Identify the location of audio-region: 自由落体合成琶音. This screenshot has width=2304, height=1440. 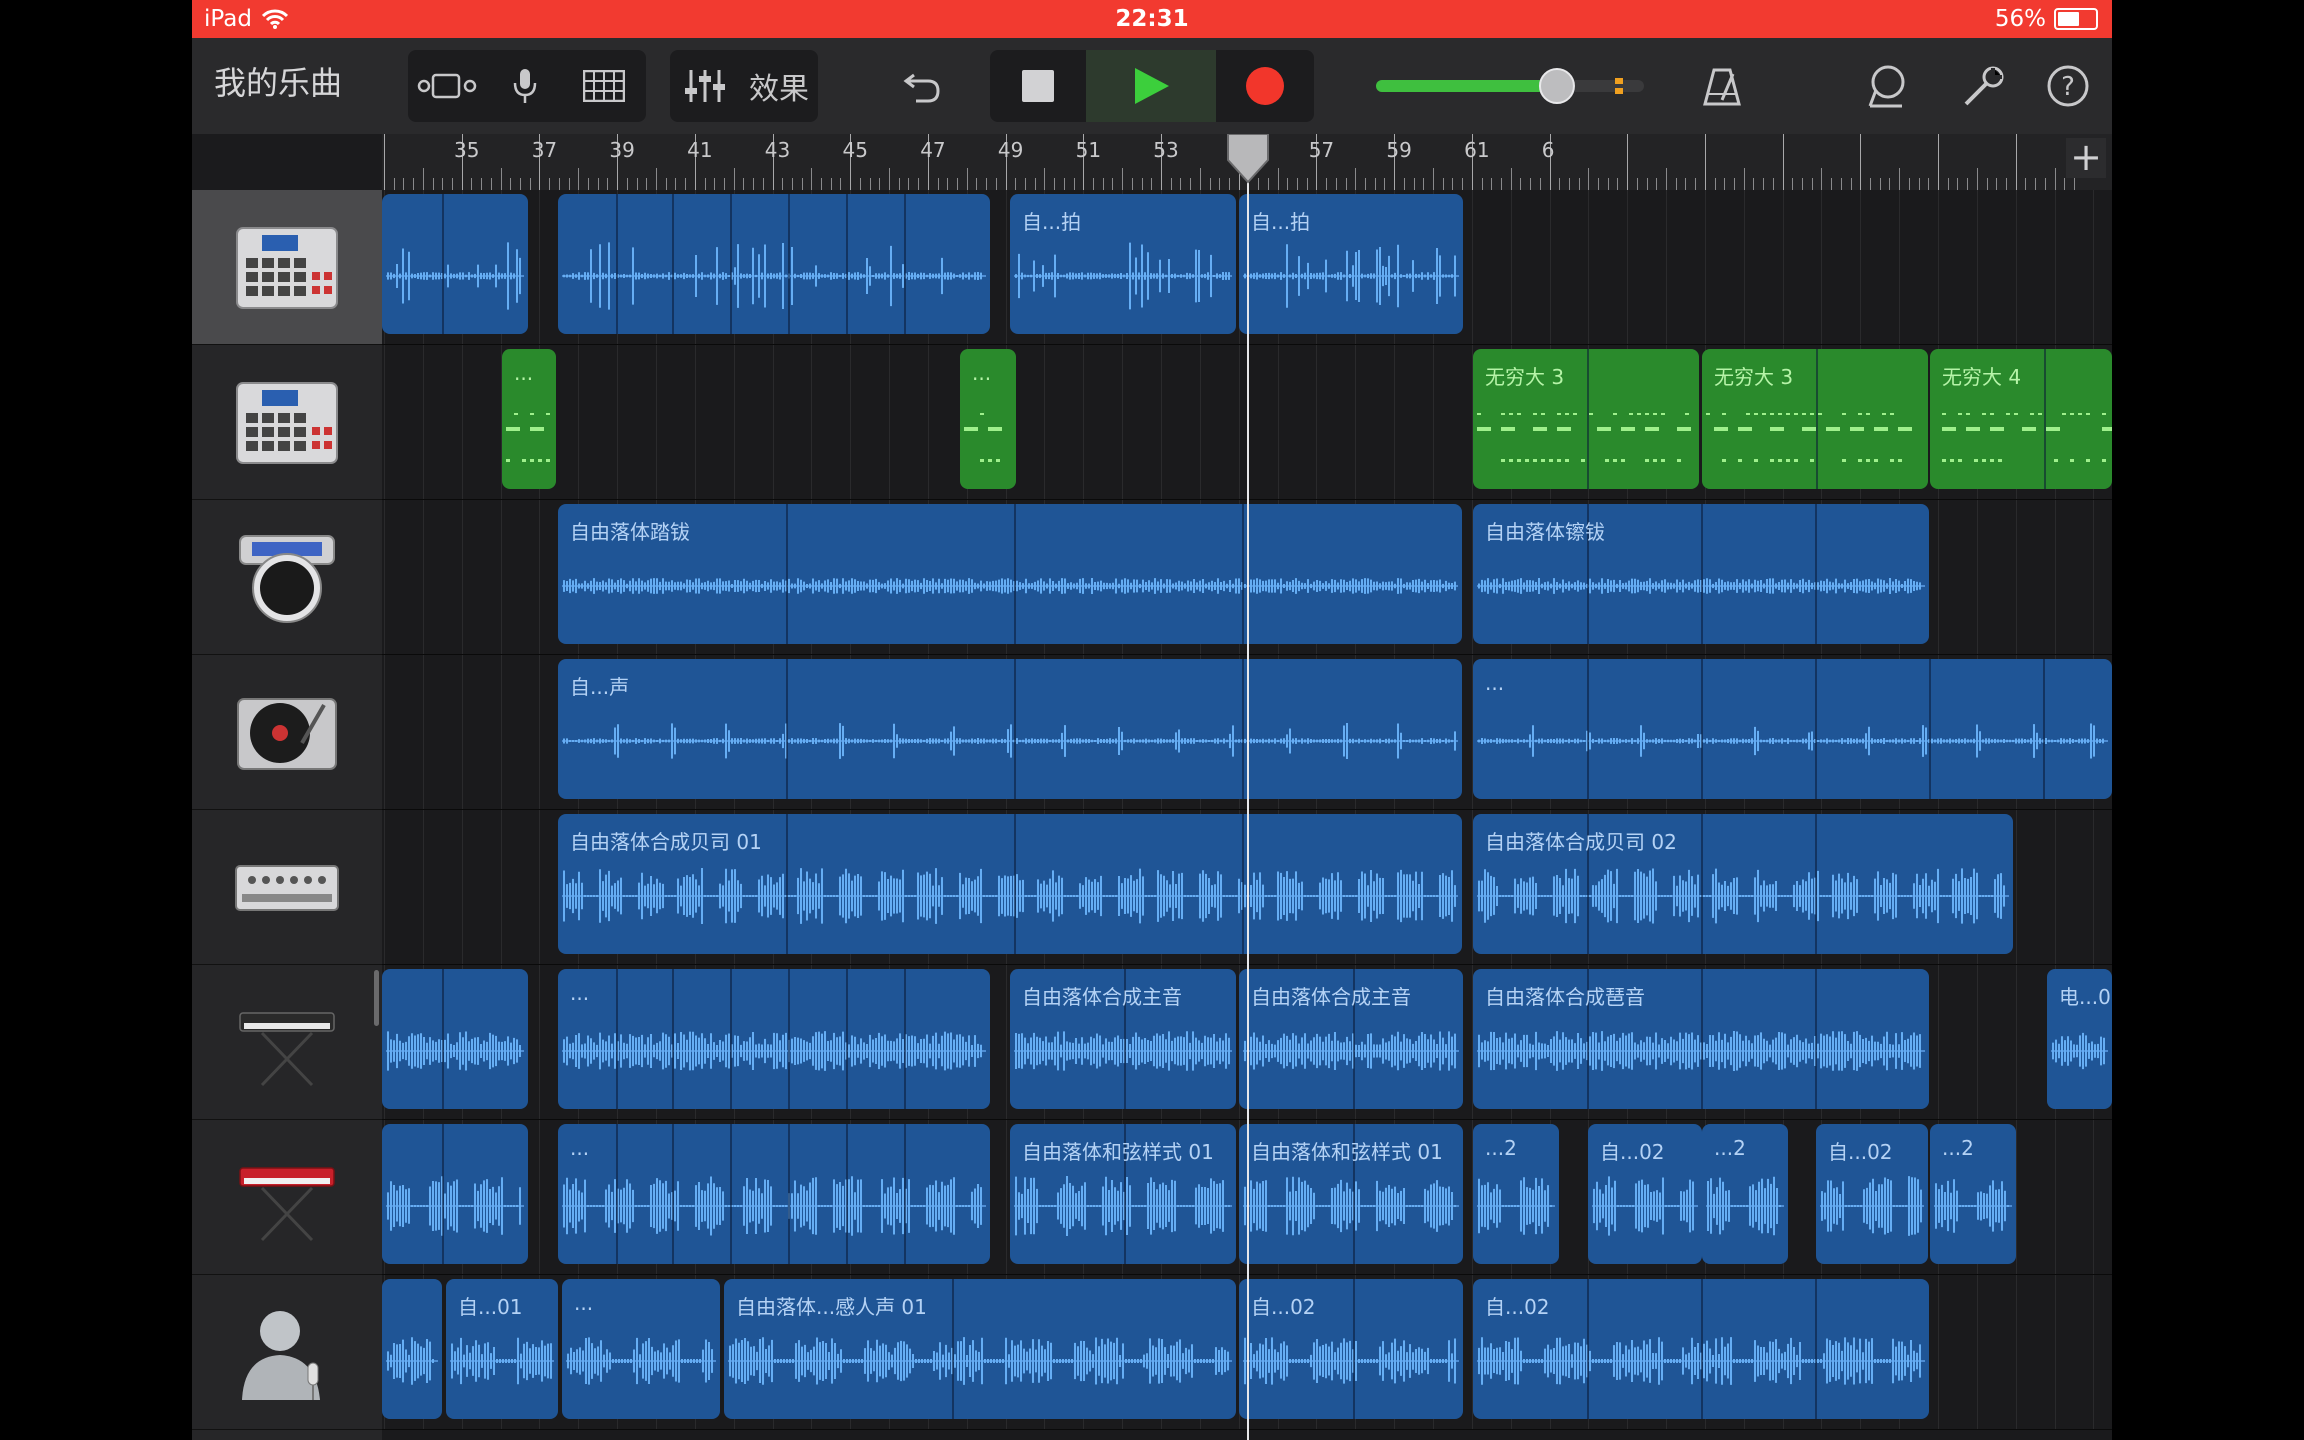
(1701, 1039).